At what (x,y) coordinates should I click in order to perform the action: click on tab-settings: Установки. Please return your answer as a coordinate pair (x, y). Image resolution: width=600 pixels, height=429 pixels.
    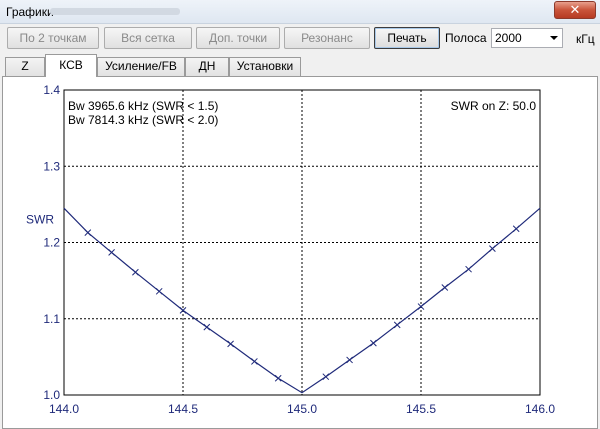
    Looking at the image, I should click on (265, 66).